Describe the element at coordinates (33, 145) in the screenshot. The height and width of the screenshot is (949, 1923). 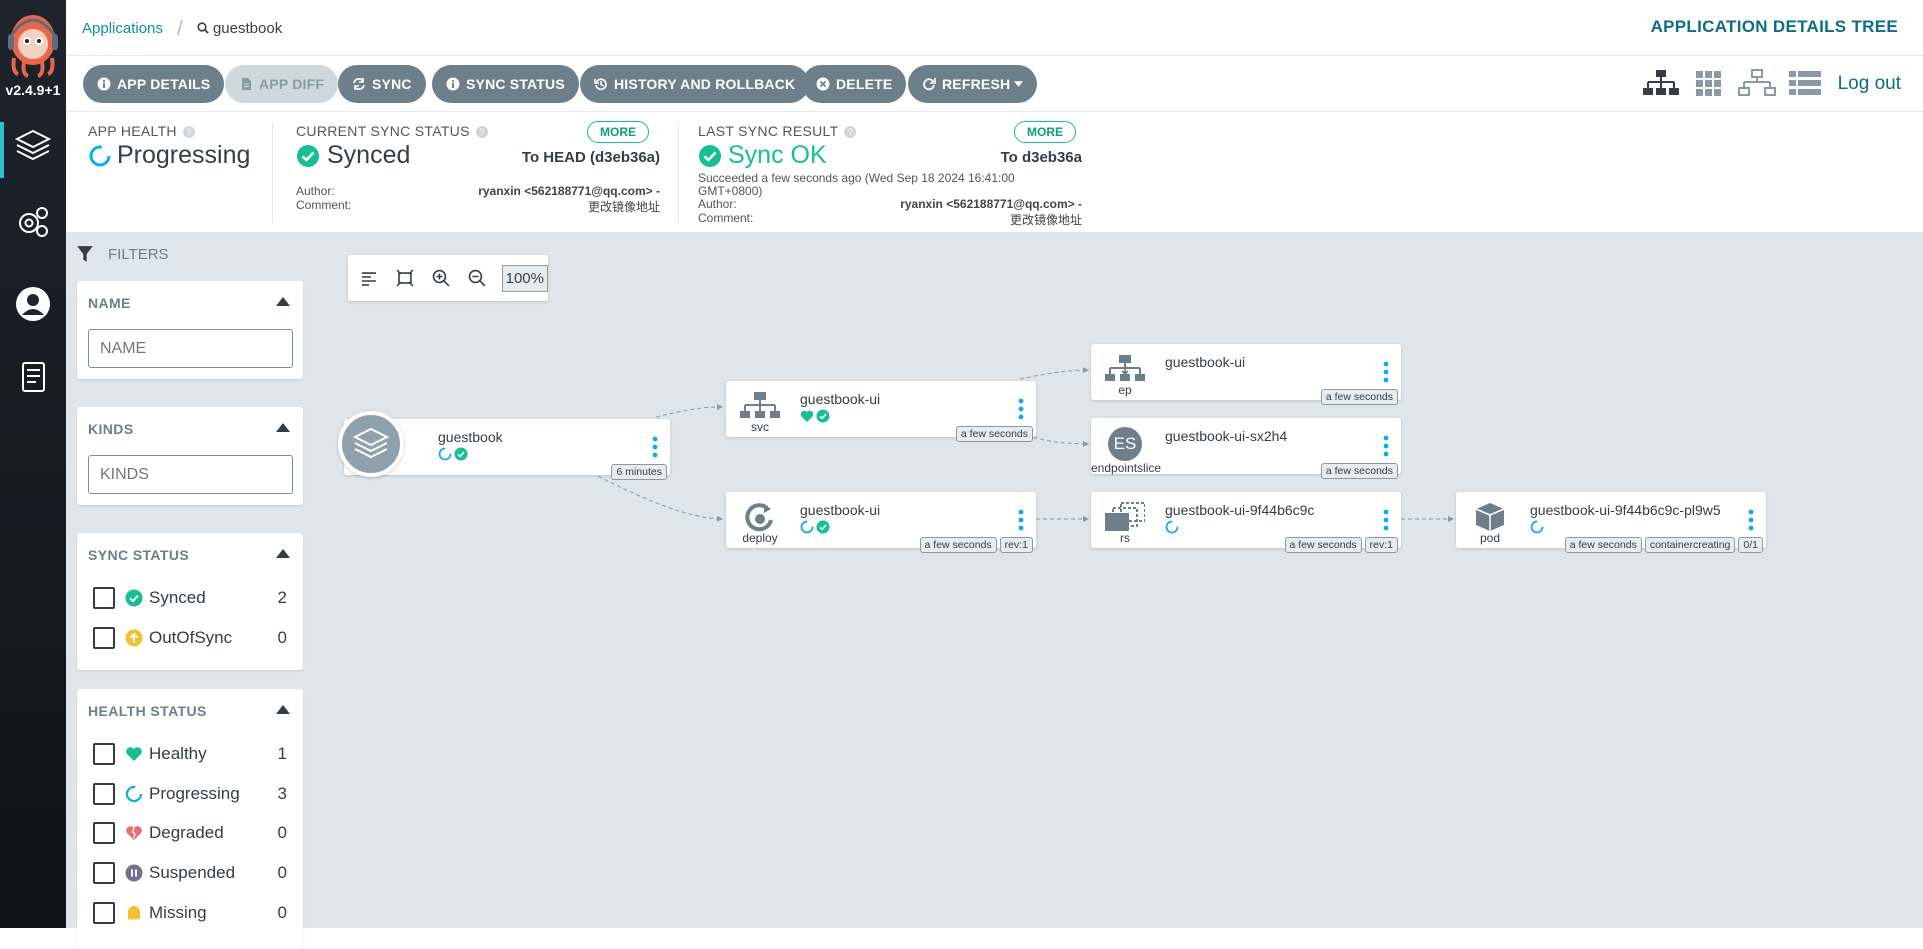
I see `layers-icon` at that location.